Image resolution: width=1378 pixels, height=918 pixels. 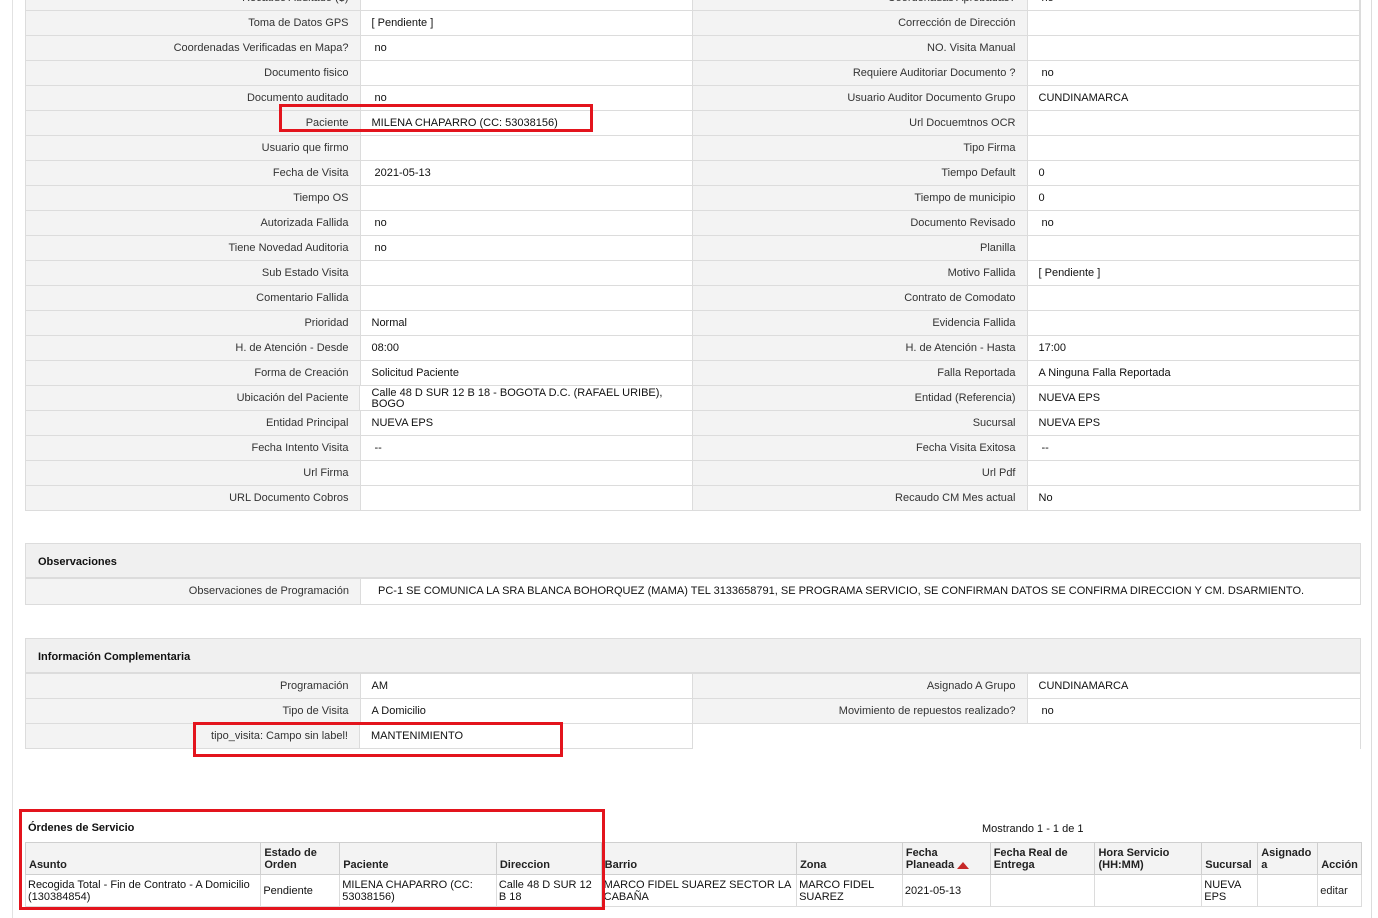 I want to click on col-header-asignado: Asignado a, so click(x=1288, y=858).